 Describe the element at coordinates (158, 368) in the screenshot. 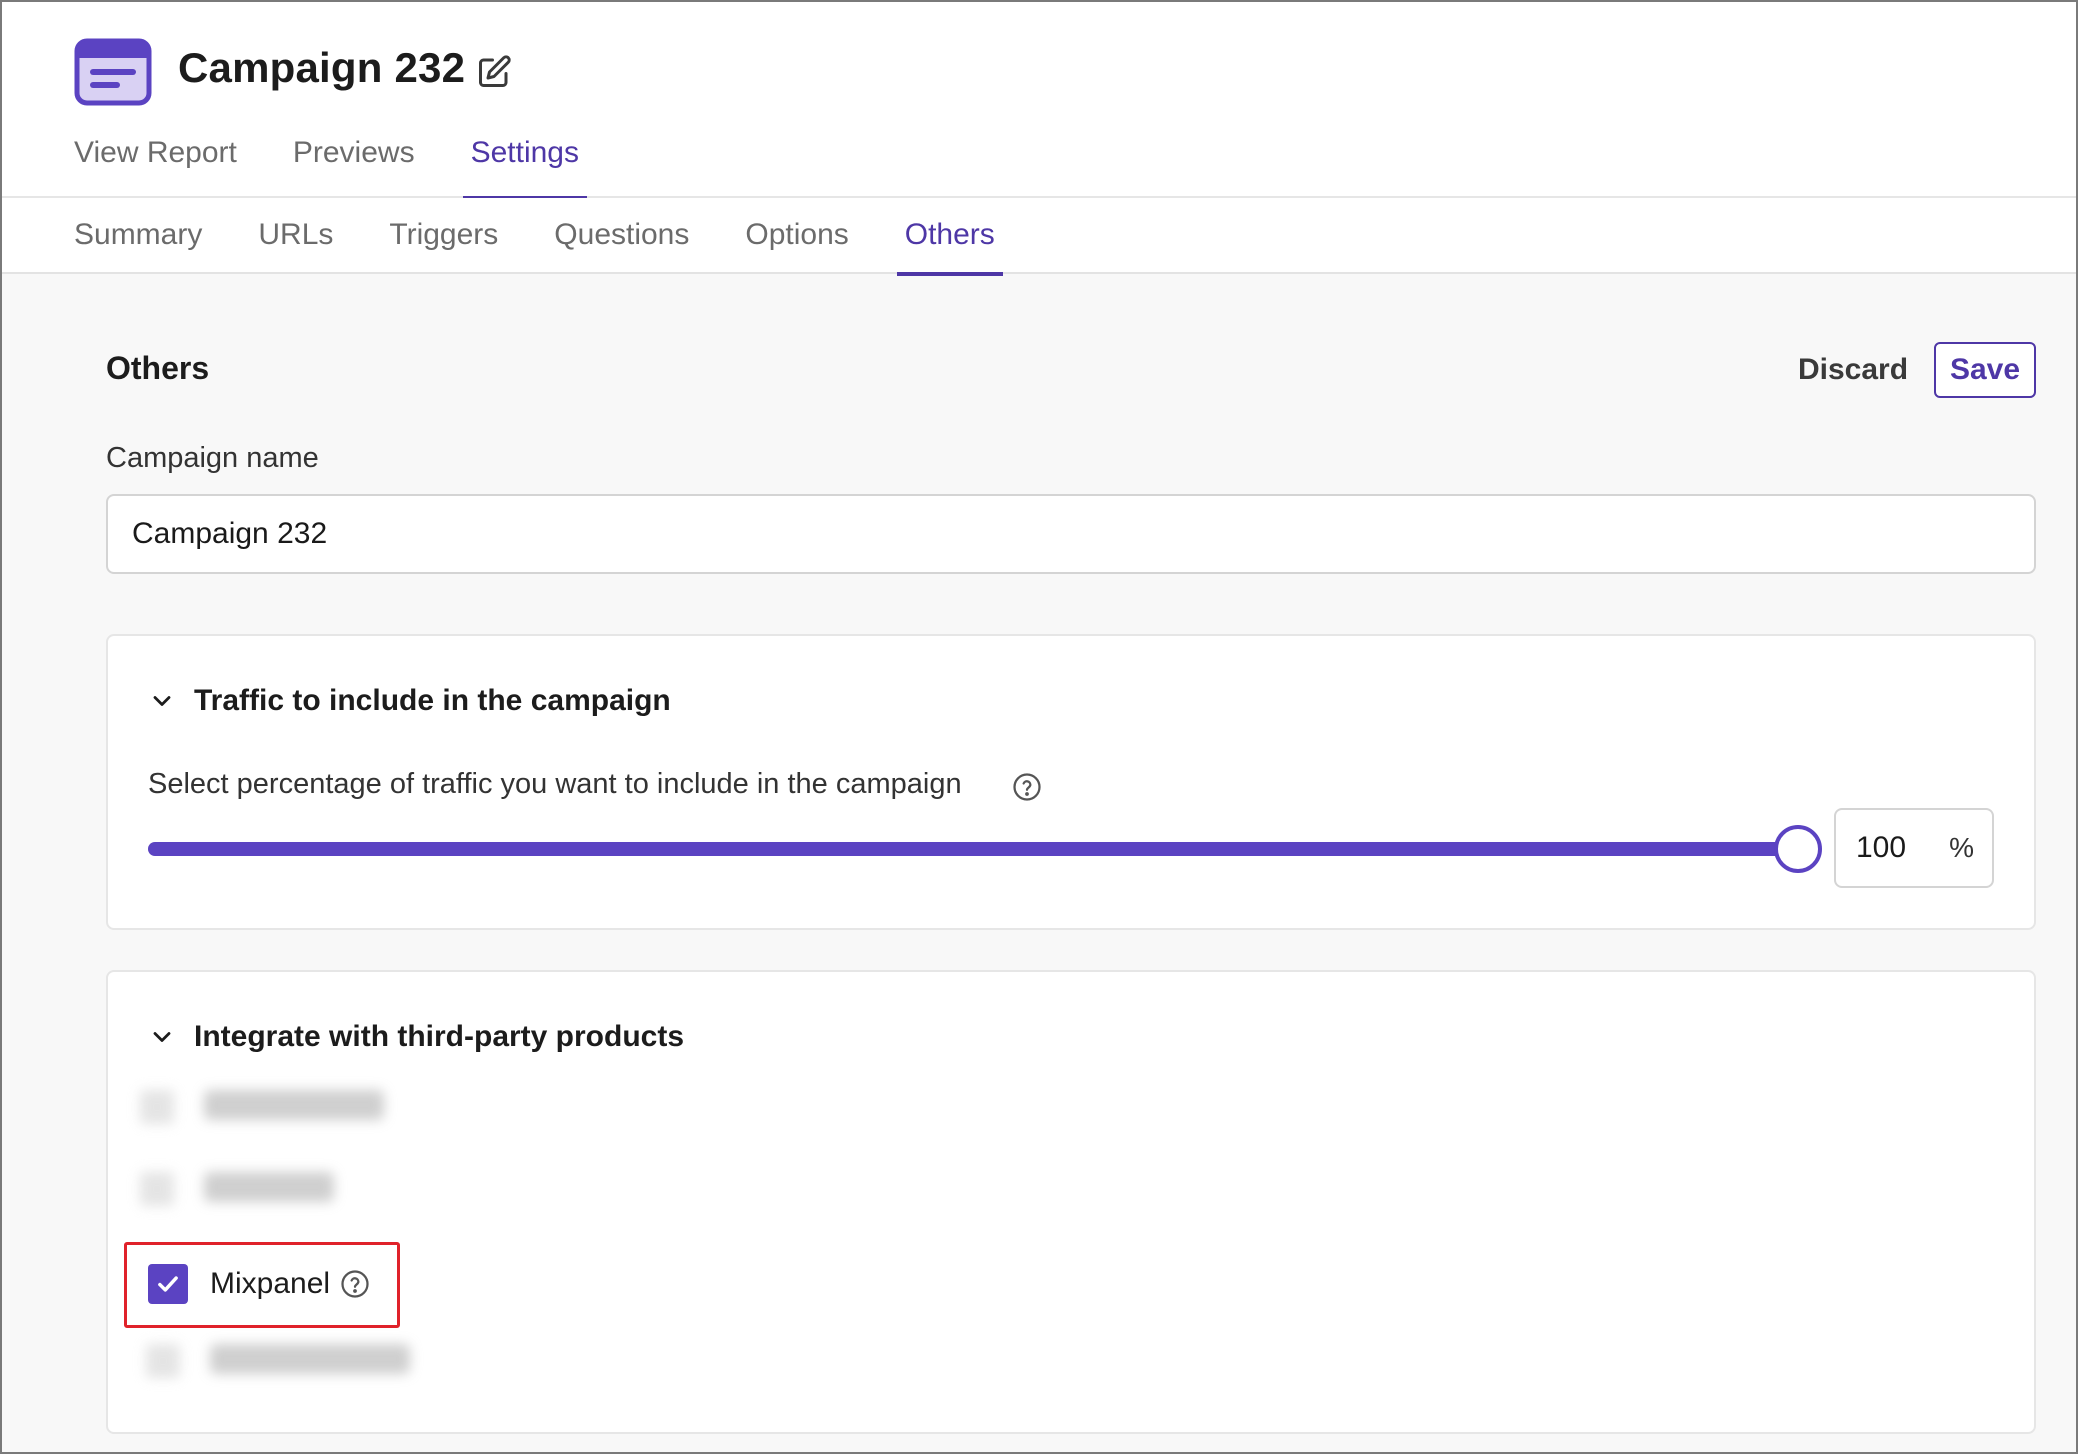

I see `section-title: Others` at that location.